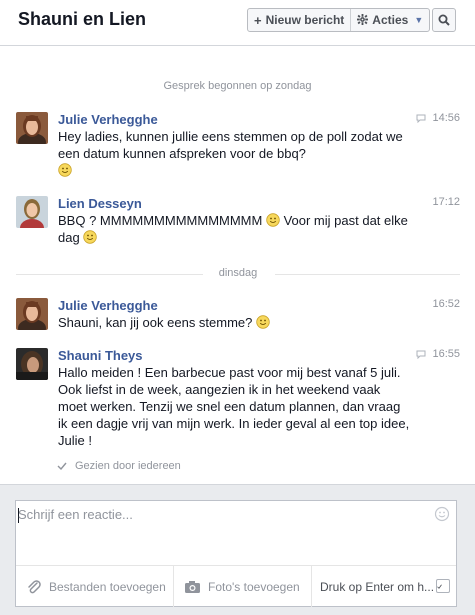 This screenshot has height=615, width=475. I want to click on add-files-button: Bestanden toevoegen, so click(95, 586).